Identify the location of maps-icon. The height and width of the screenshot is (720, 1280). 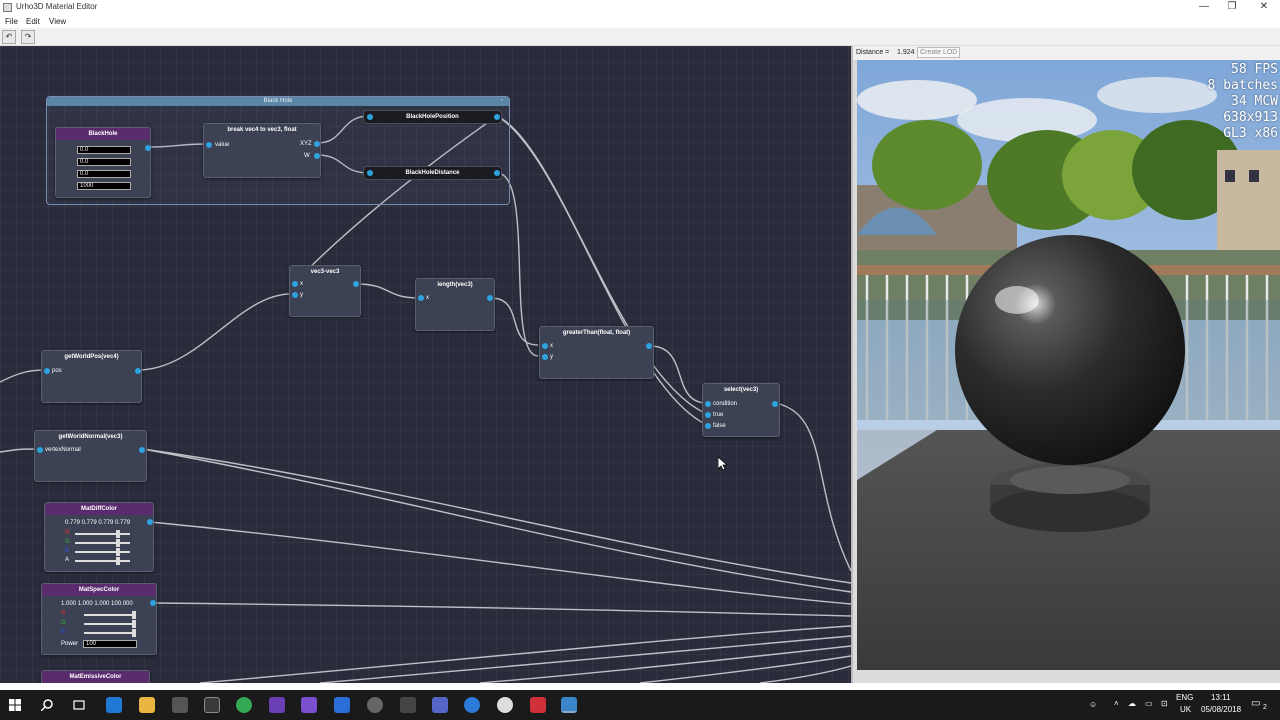
(472, 705).